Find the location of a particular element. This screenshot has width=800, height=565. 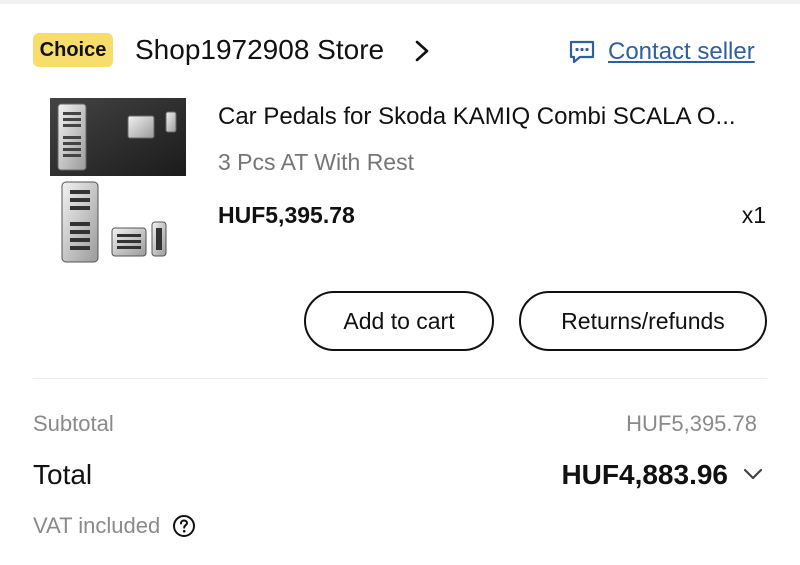

total-label: Total is located at coordinates (63, 474).